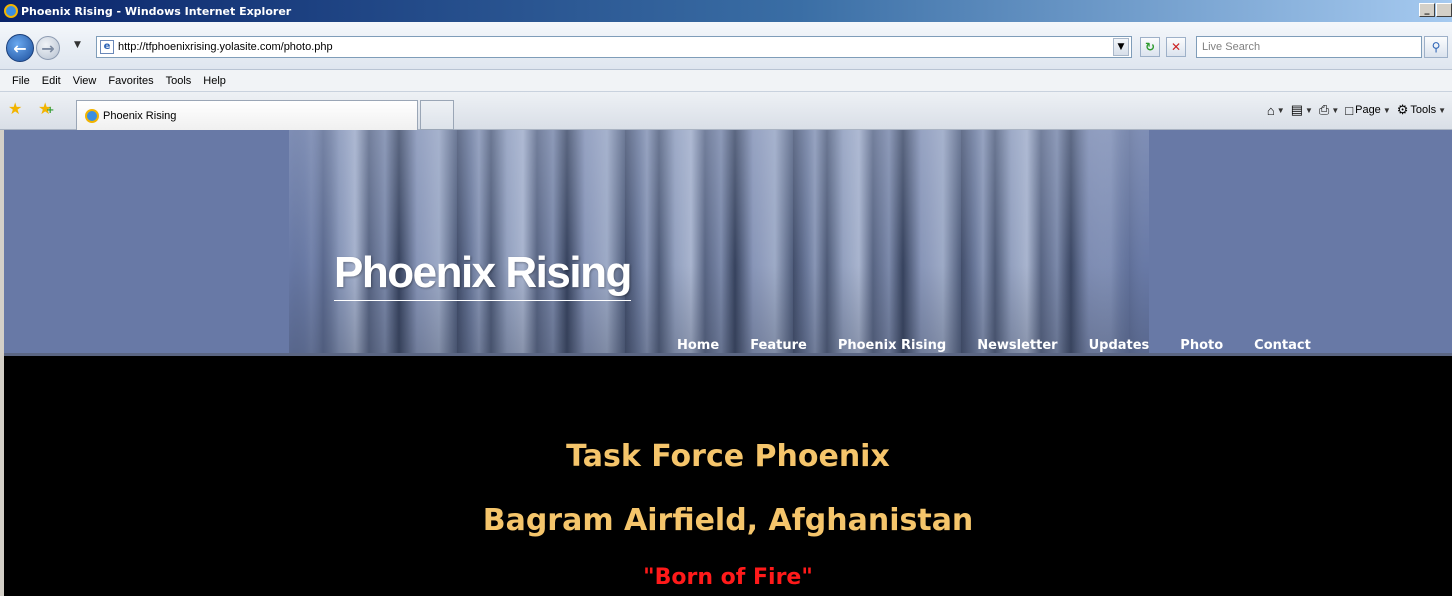  Describe the element at coordinates (728, 456) in the screenshot. I see `heading-task-force: Task Force Phoenix` at that location.